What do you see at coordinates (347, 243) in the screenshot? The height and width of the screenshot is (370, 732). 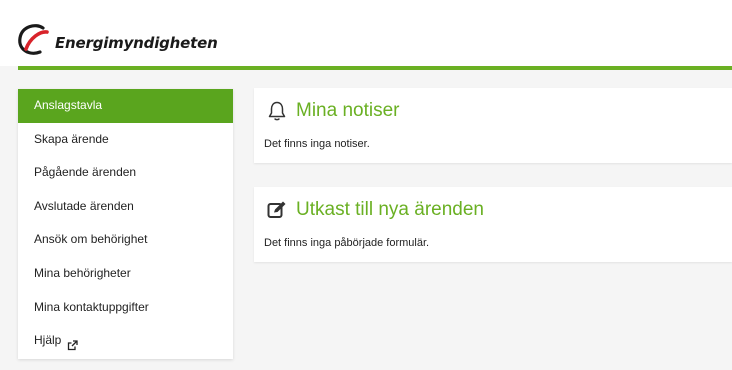 I see `utkast-empty-text: Det finns inga påbörjade formulär.` at bounding box center [347, 243].